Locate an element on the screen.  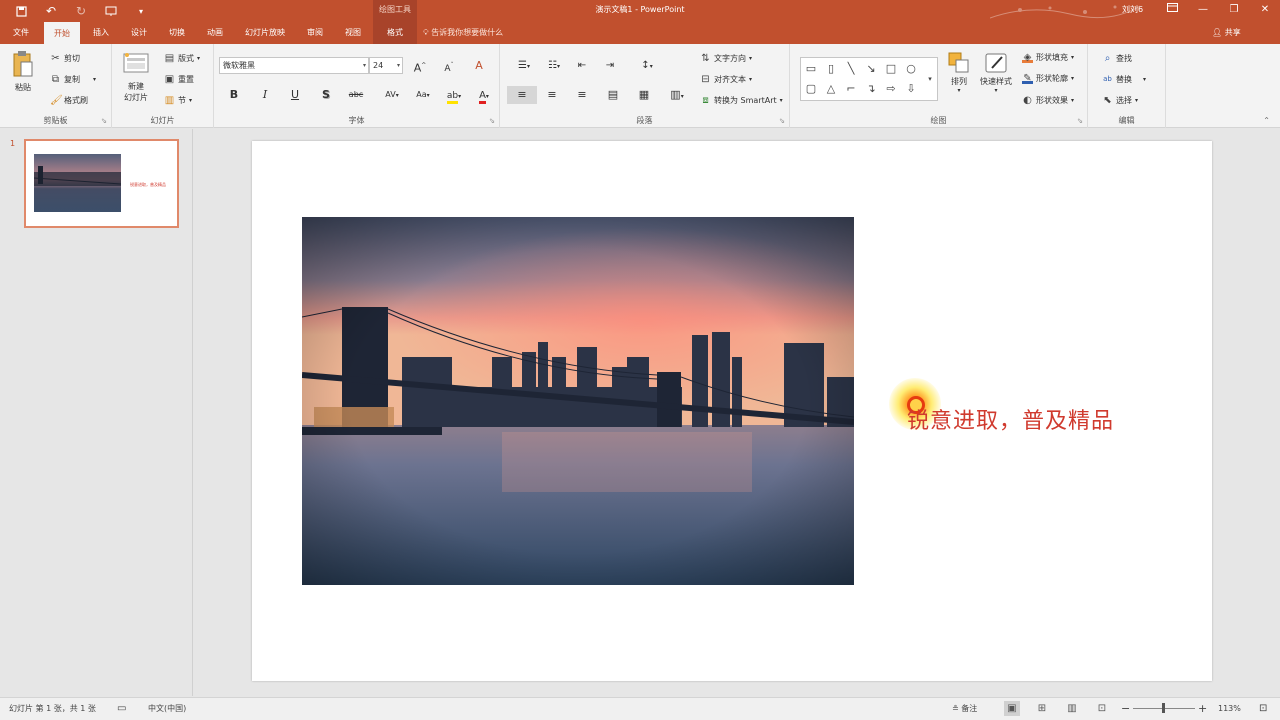
customize-icon: ▾ is located at coordinates (141, 11).